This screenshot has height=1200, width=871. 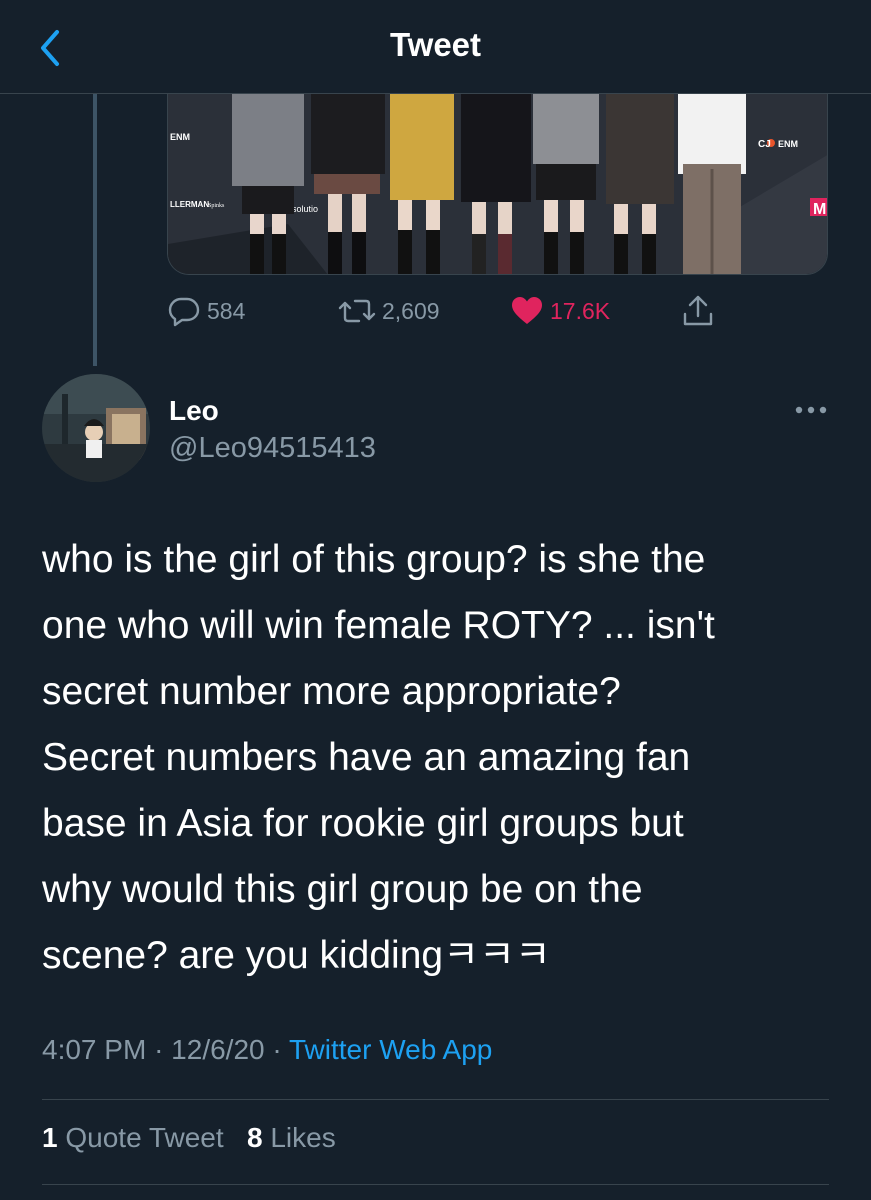 I want to click on parent-tweet-actions: 584 2,609 17.6K, so click(x=435, y=313).